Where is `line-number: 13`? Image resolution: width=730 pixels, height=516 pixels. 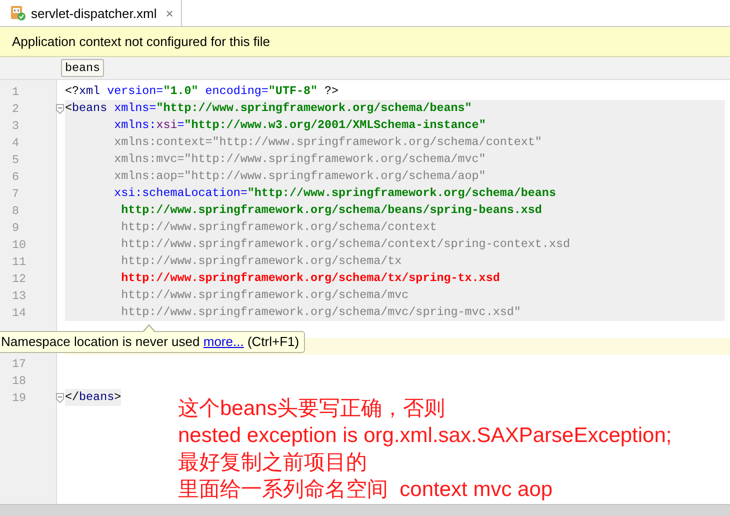 line-number: 13 is located at coordinates (19, 295).